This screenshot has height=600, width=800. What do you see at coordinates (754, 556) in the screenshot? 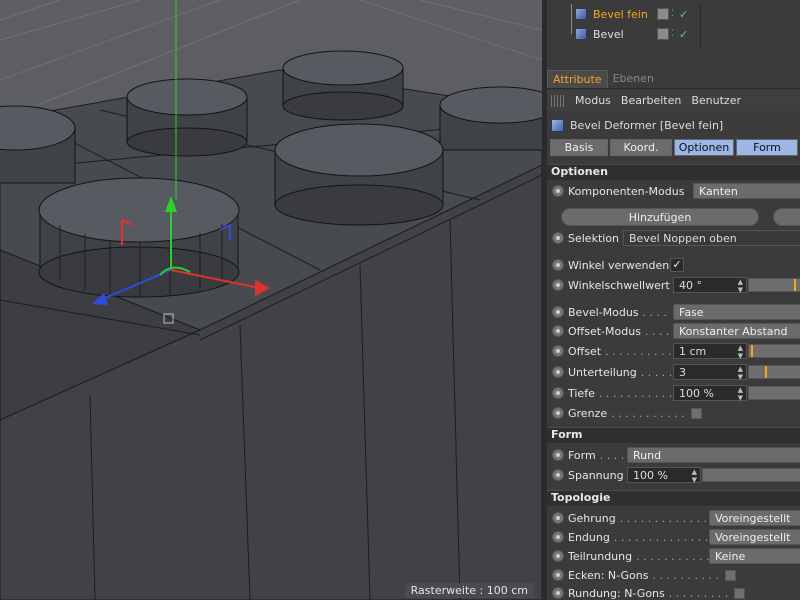
I see `teilrundung-dropdown: Keine` at bounding box center [754, 556].